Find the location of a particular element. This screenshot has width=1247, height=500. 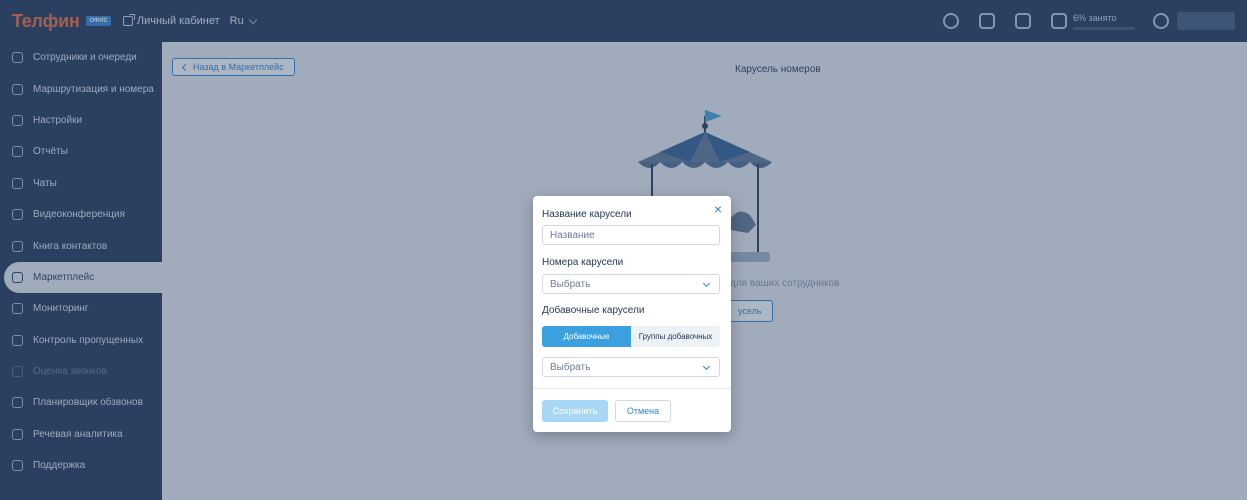

extensions-segmented-control: Добавочные Группы добавочных is located at coordinates (631, 336).